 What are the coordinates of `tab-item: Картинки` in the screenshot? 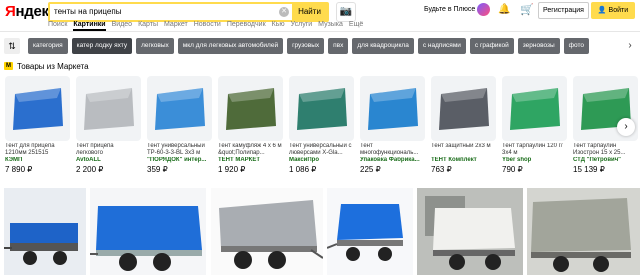 It's located at (89, 26).